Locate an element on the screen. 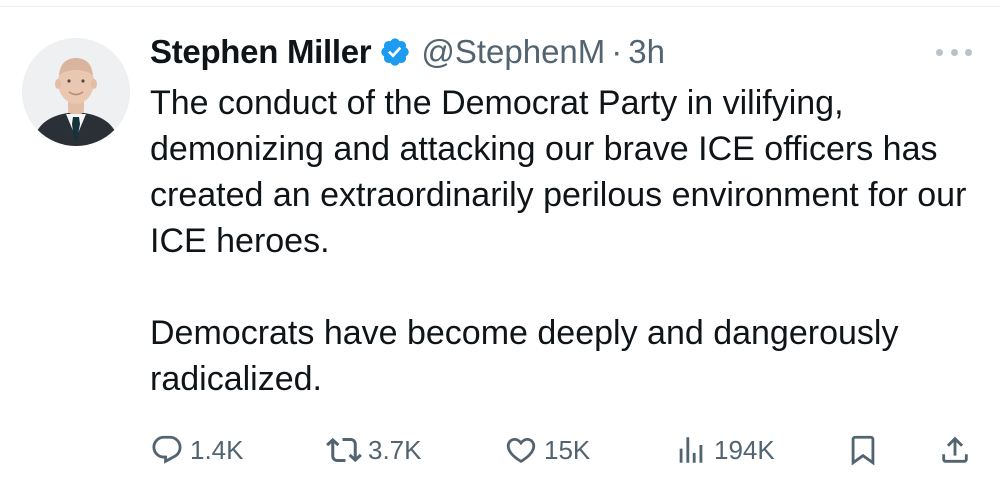 The width and height of the screenshot is (1000, 495). author-name: Stephen Miller is located at coordinates (261, 52).